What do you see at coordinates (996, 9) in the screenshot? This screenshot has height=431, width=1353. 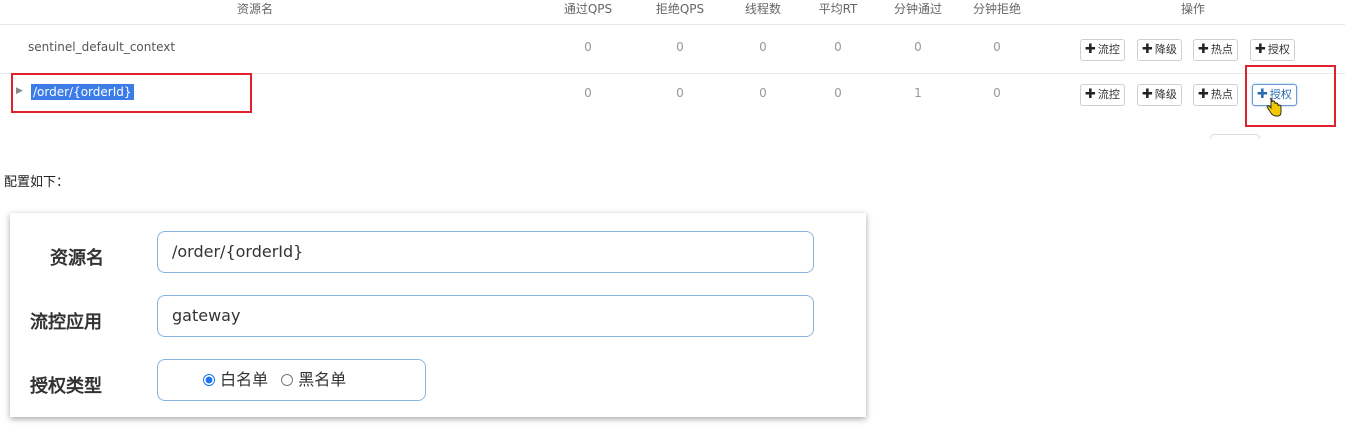 I see `col-header-minute-block: 分钟拒绝` at bounding box center [996, 9].